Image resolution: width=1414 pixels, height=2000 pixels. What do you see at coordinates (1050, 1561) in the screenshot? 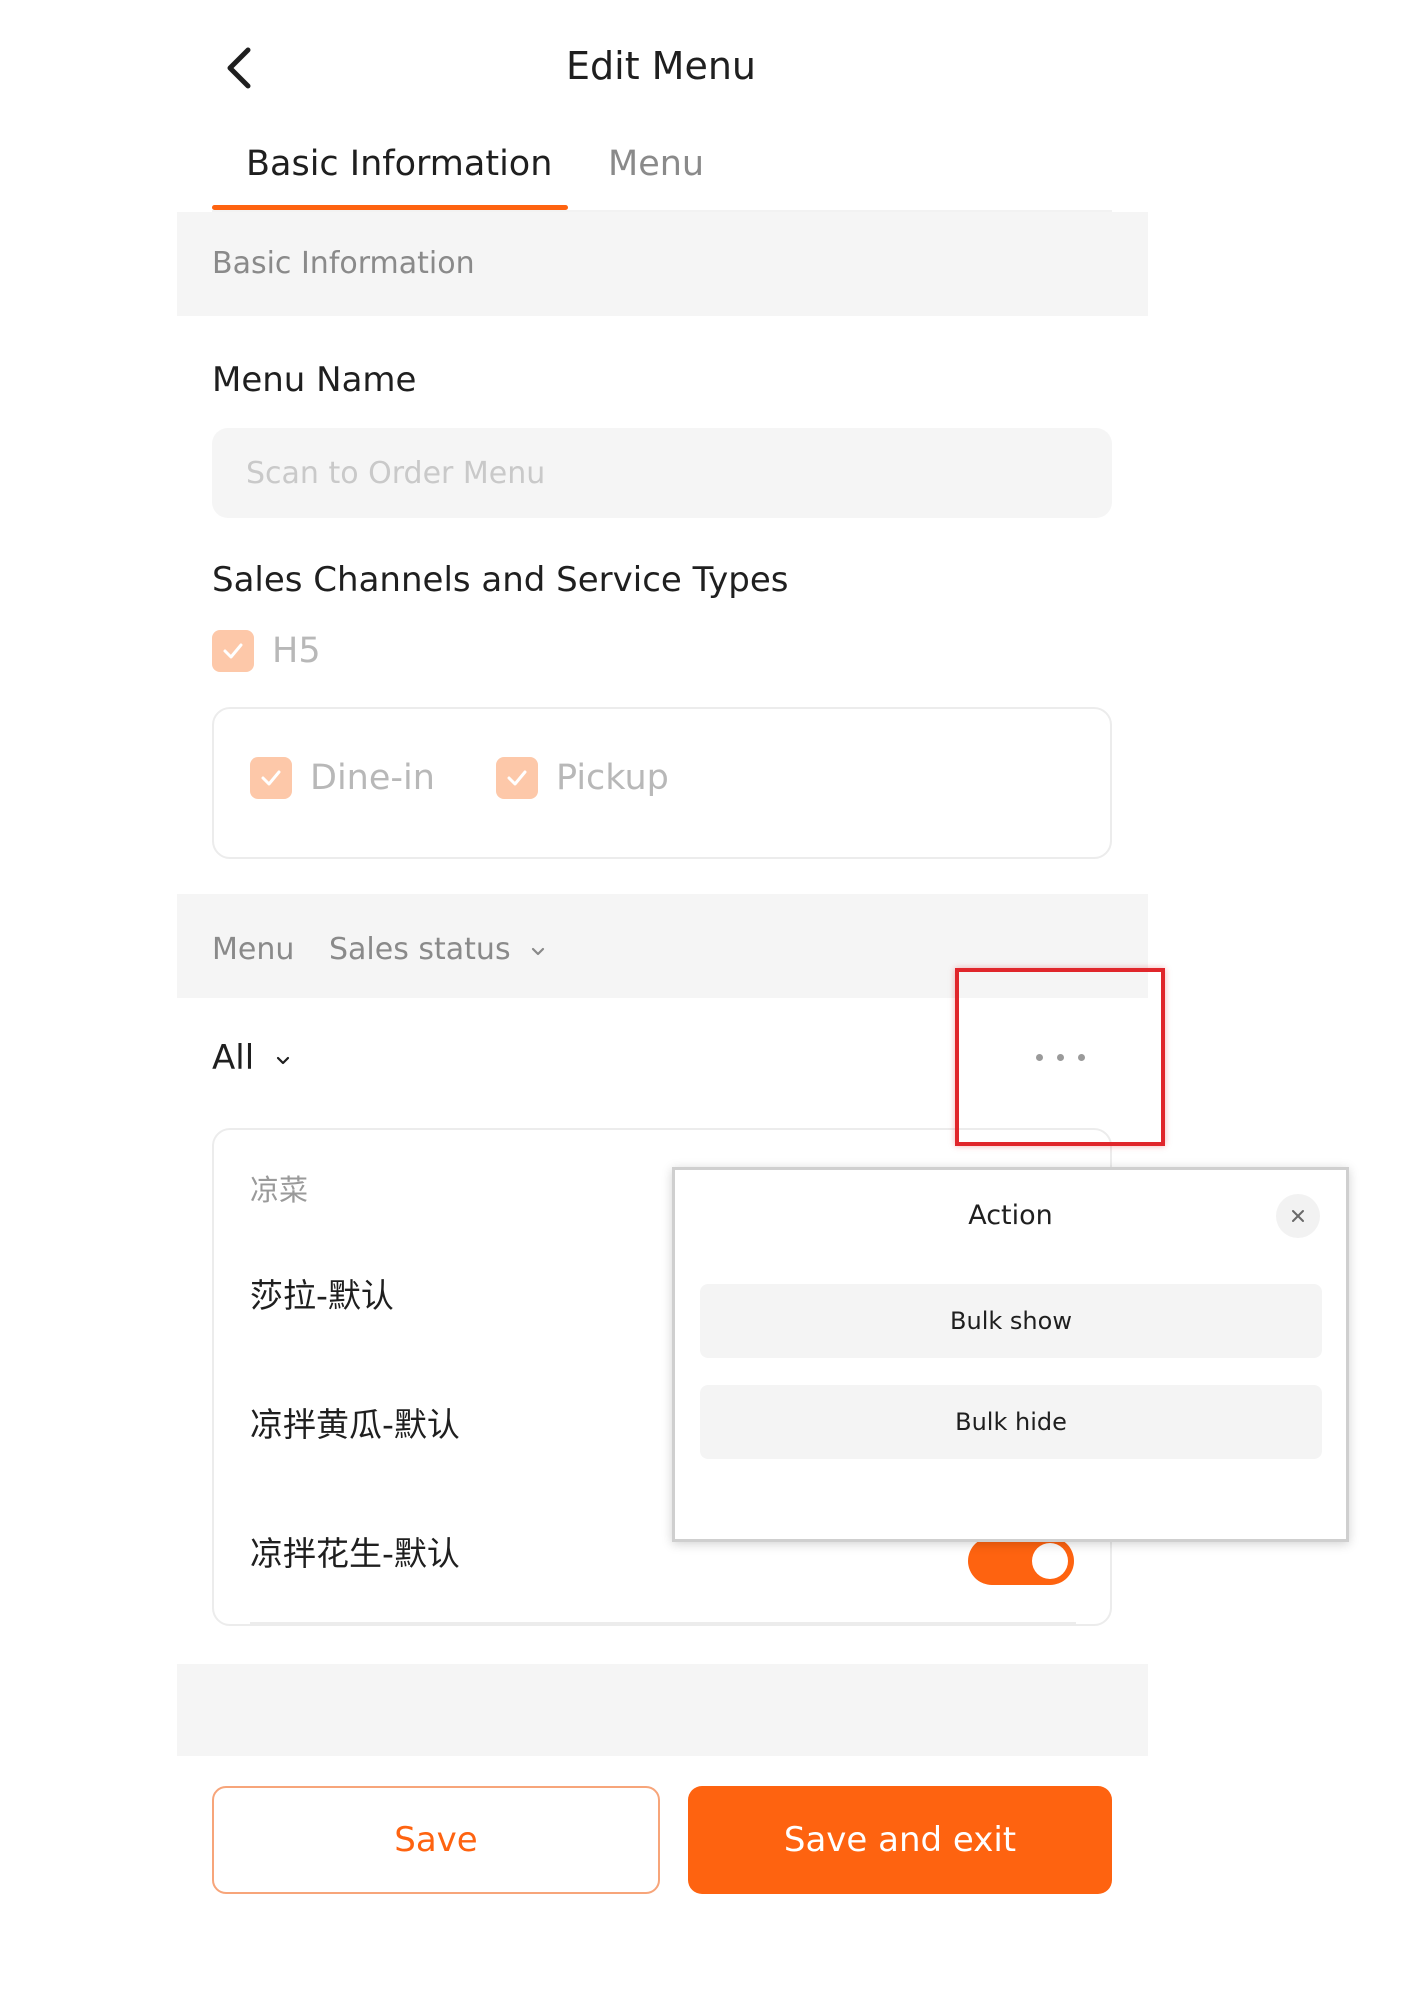
I see `toggle-knob` at bounding box center [1050, 1561].